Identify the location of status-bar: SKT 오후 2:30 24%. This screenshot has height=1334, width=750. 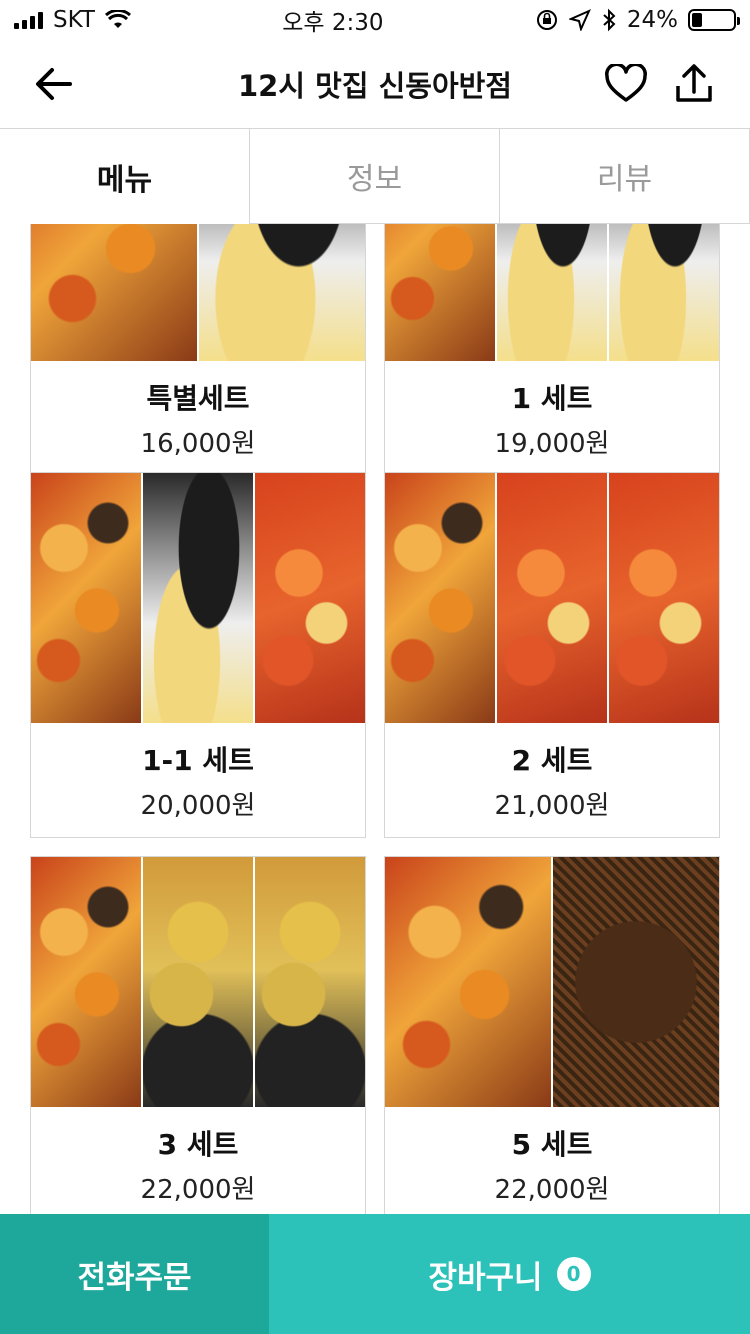
(375, 20).